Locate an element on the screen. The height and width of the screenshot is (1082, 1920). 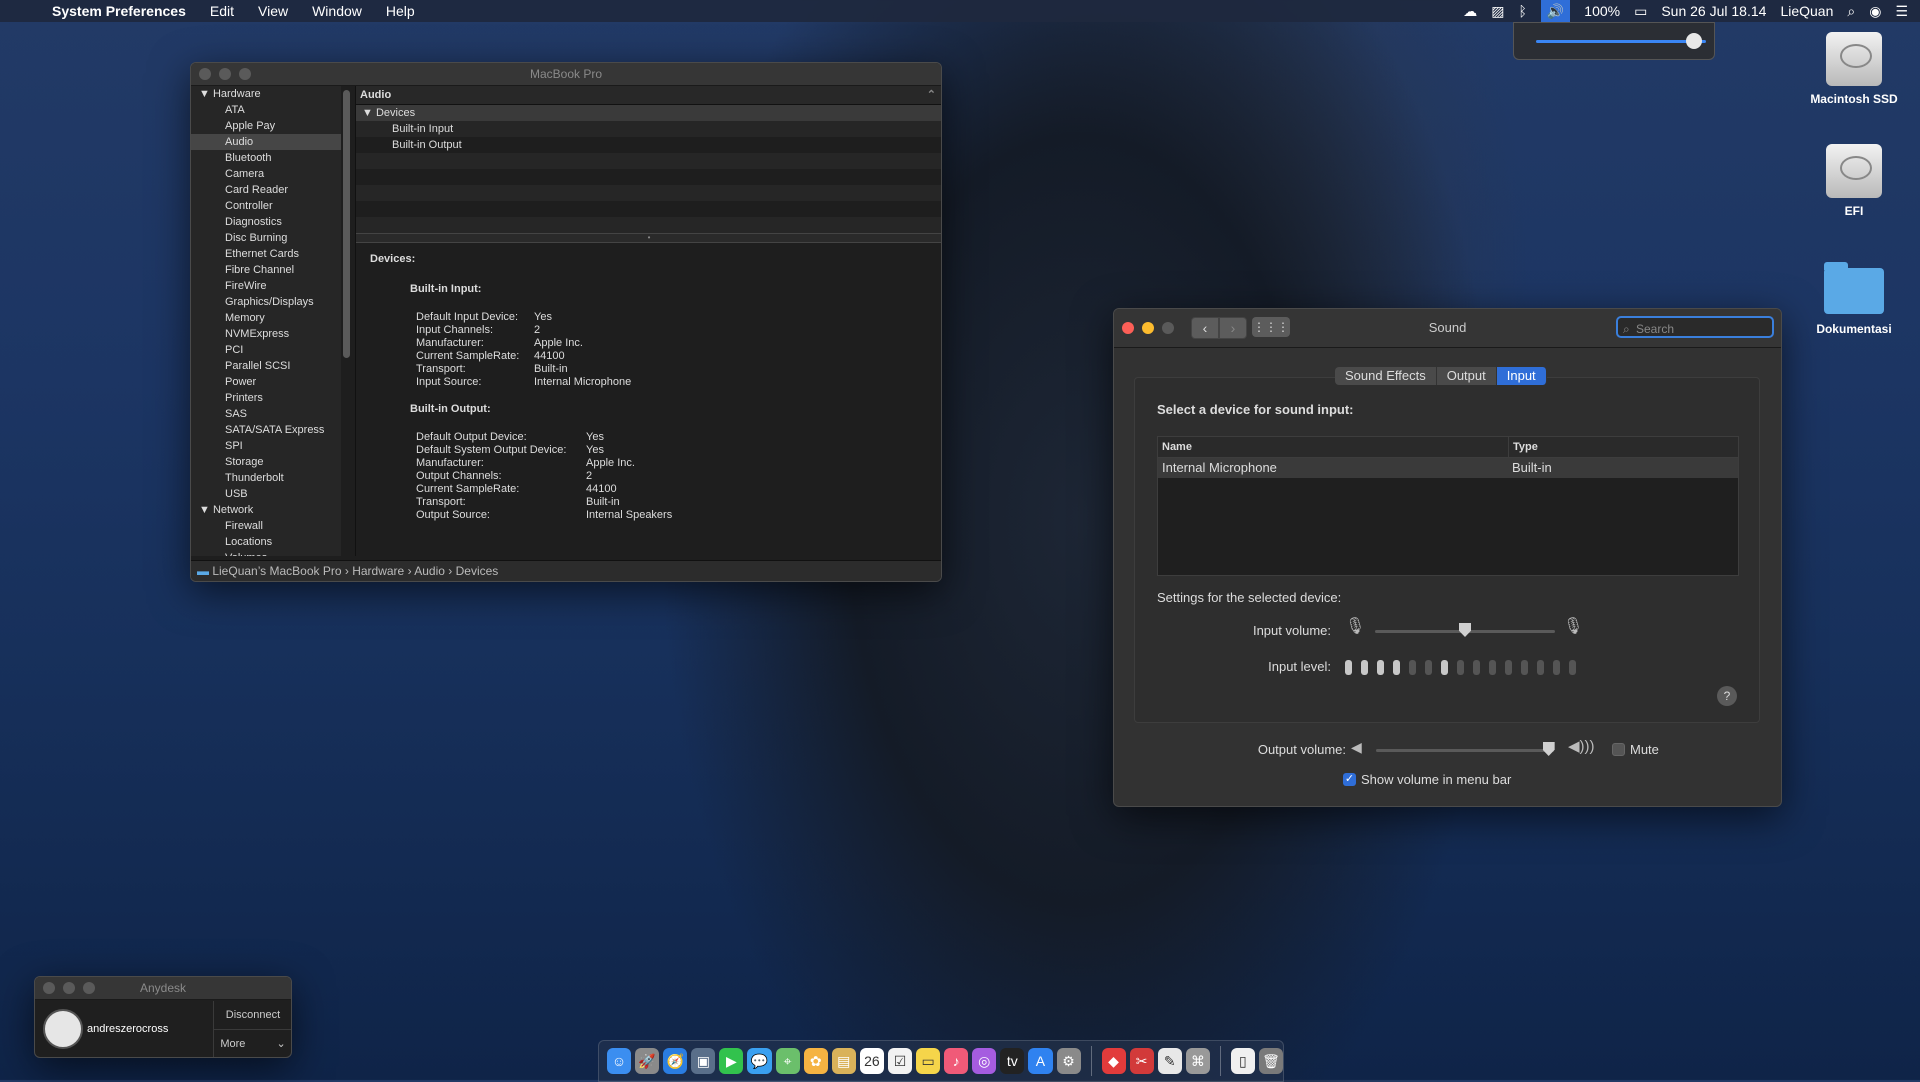
show-volume-checkbox: ✓ is located at coordinates (1349, 779).